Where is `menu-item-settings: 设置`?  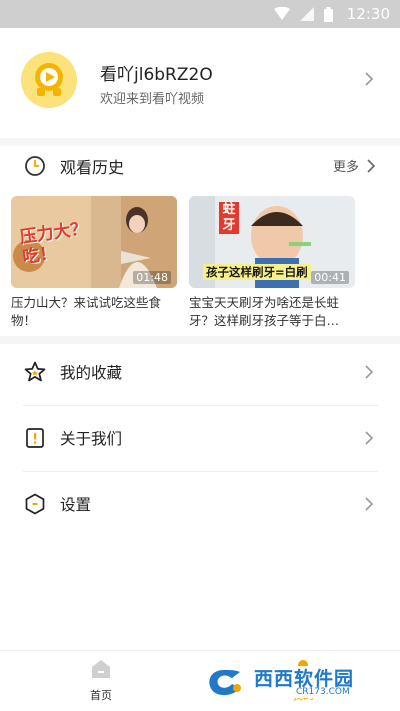 menu-item-settings: 设置 is located at coordinates (200, 504).